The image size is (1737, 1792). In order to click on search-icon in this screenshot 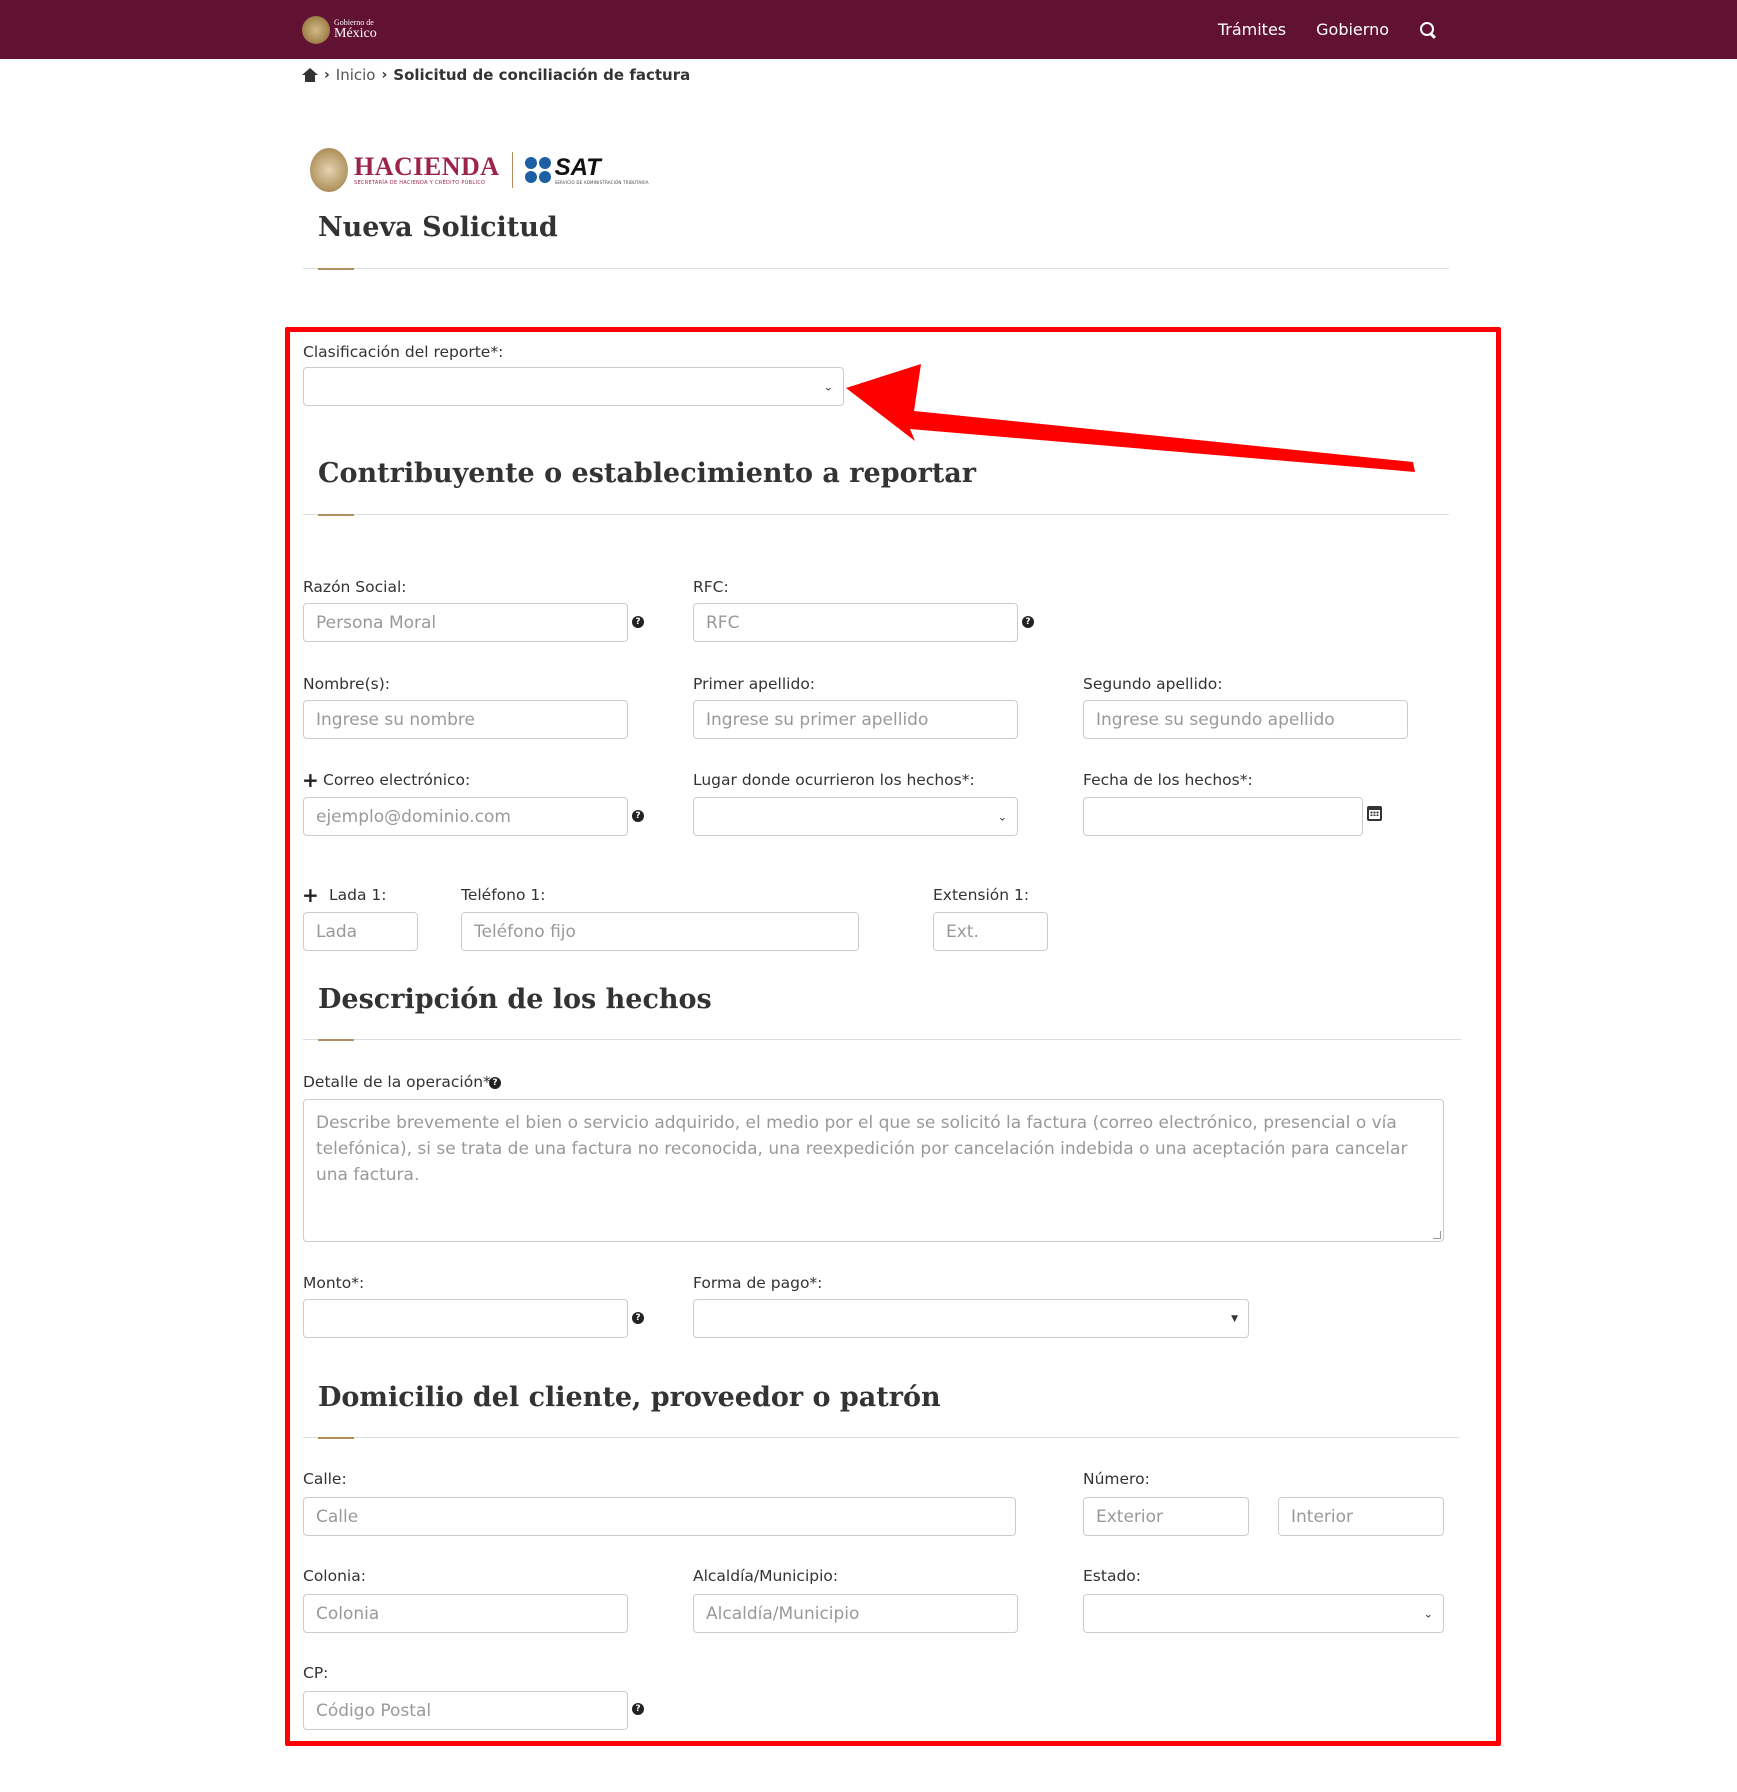, I will do `click(1428, 30)`.